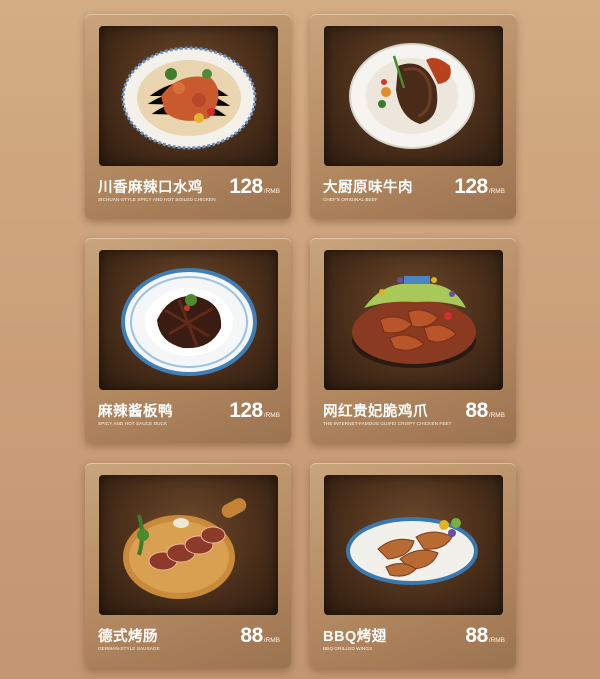  What do you see at coordinates (133, 423) in the screenshot?
I see `dish-english-name: SPICY AND HOT SAUCE DUCK` at bounding box center [133, 423].